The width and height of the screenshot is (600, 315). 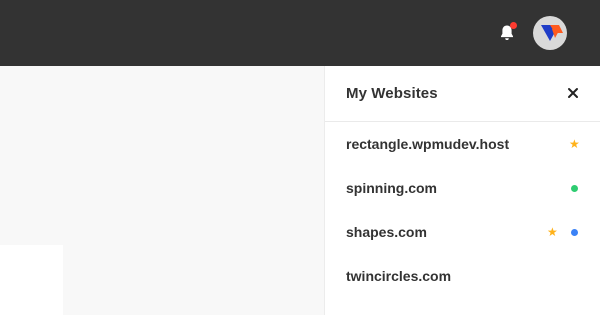 I want to click on site-name: rectangle.wpmudev.host, so click(x=428, y=144).